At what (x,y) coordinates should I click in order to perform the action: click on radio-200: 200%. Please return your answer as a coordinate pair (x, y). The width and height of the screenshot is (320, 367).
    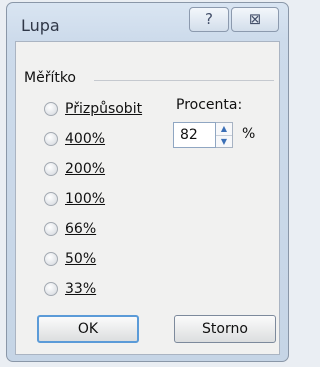
    Looking at the image, I should click on (74, 169).